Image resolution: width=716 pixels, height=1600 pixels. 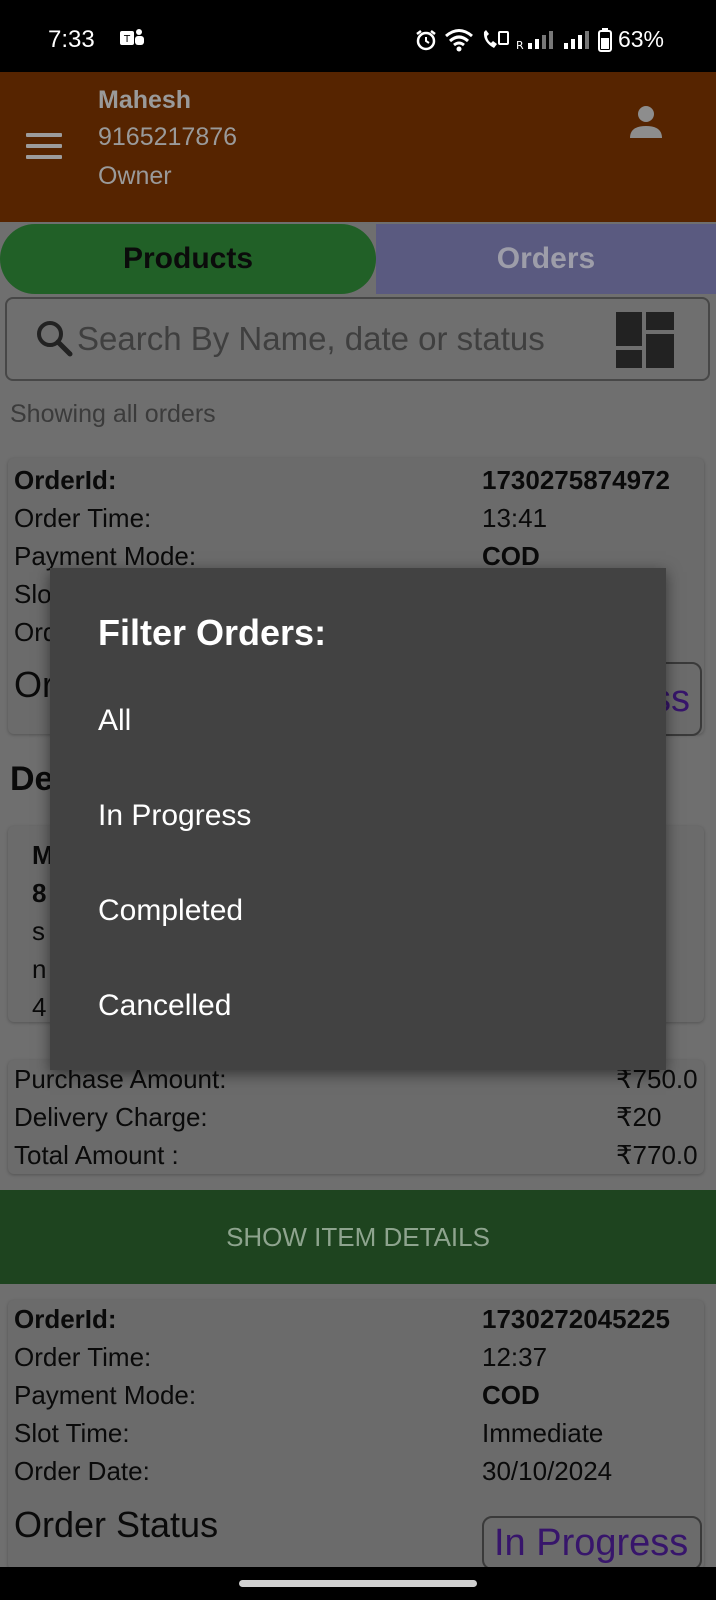 I want to click on showing-orders-text: Showing all orders, so click(x=113, y=414).